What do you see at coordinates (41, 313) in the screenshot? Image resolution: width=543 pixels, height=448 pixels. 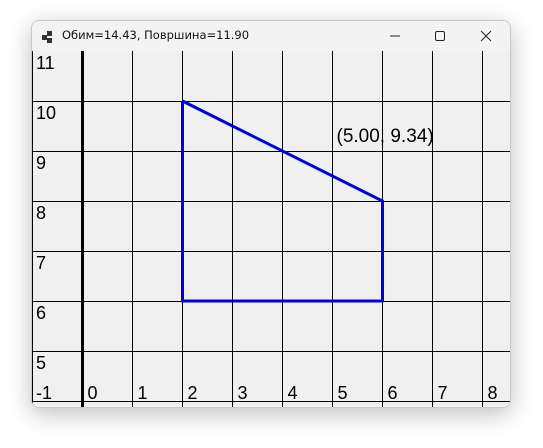 I see `y-tick-label: 6` at bounding box center [41, 313].